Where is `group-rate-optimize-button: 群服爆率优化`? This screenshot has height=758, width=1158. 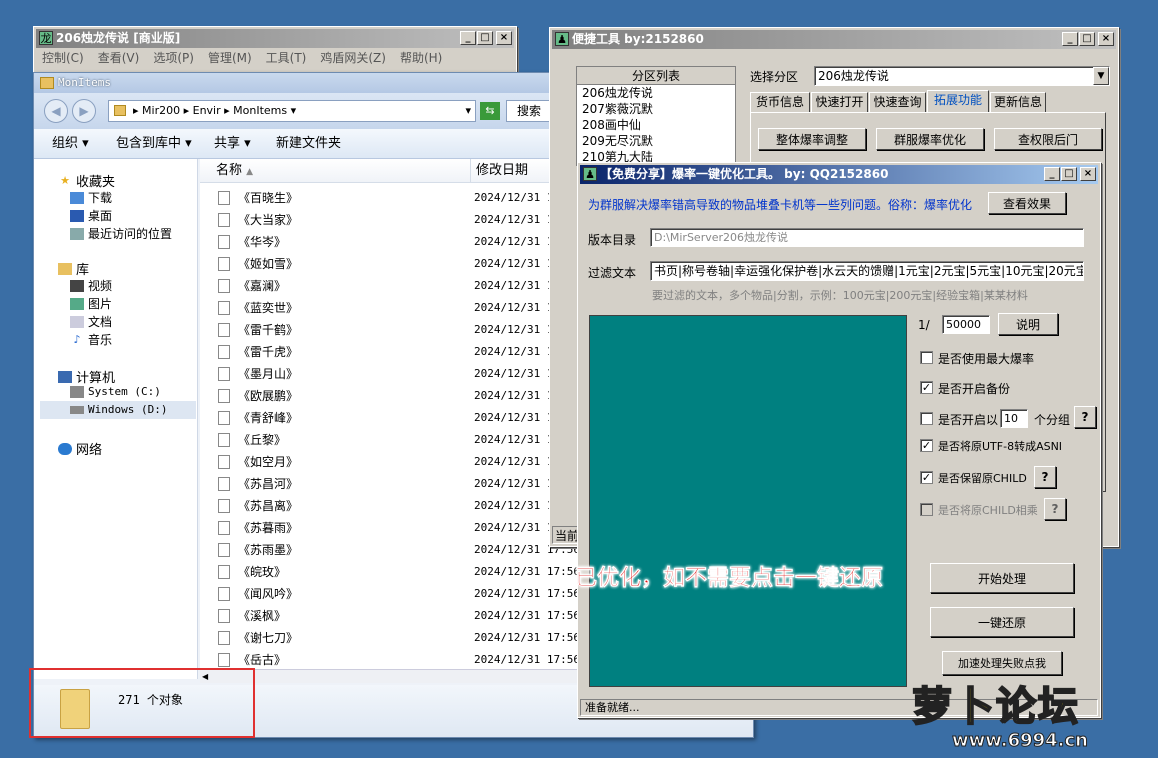 group-rate-optimize-button: 群服爆率优化 is located at coordinates (930, 139).